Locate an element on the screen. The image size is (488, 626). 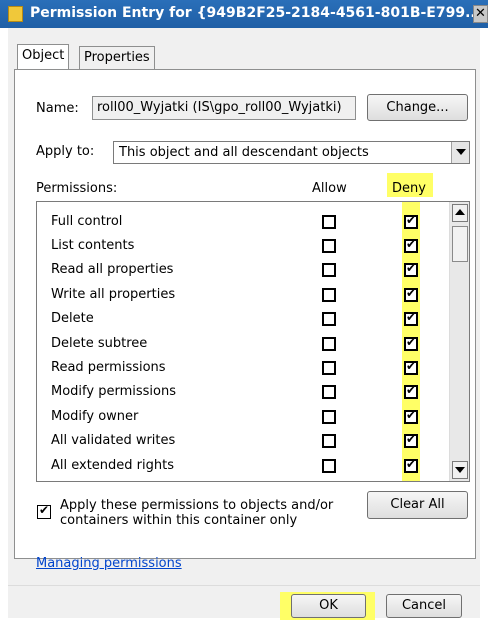
close-button: ✕ is located at coordinates (480, 14).